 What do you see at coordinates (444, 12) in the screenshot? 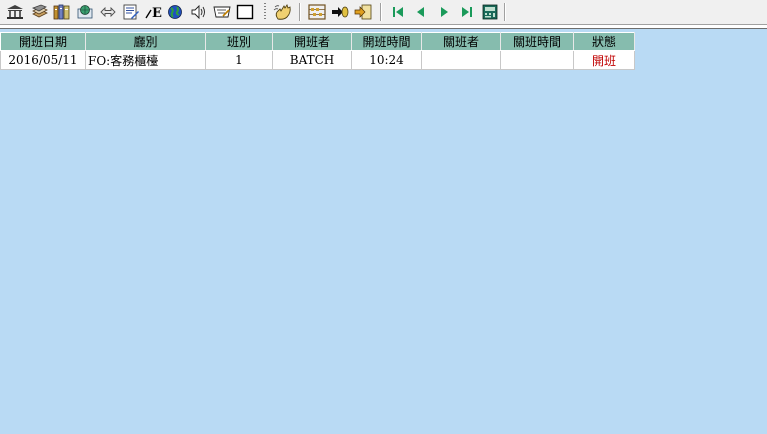
I see `next-record-icon` at bounding box center [444, 12].